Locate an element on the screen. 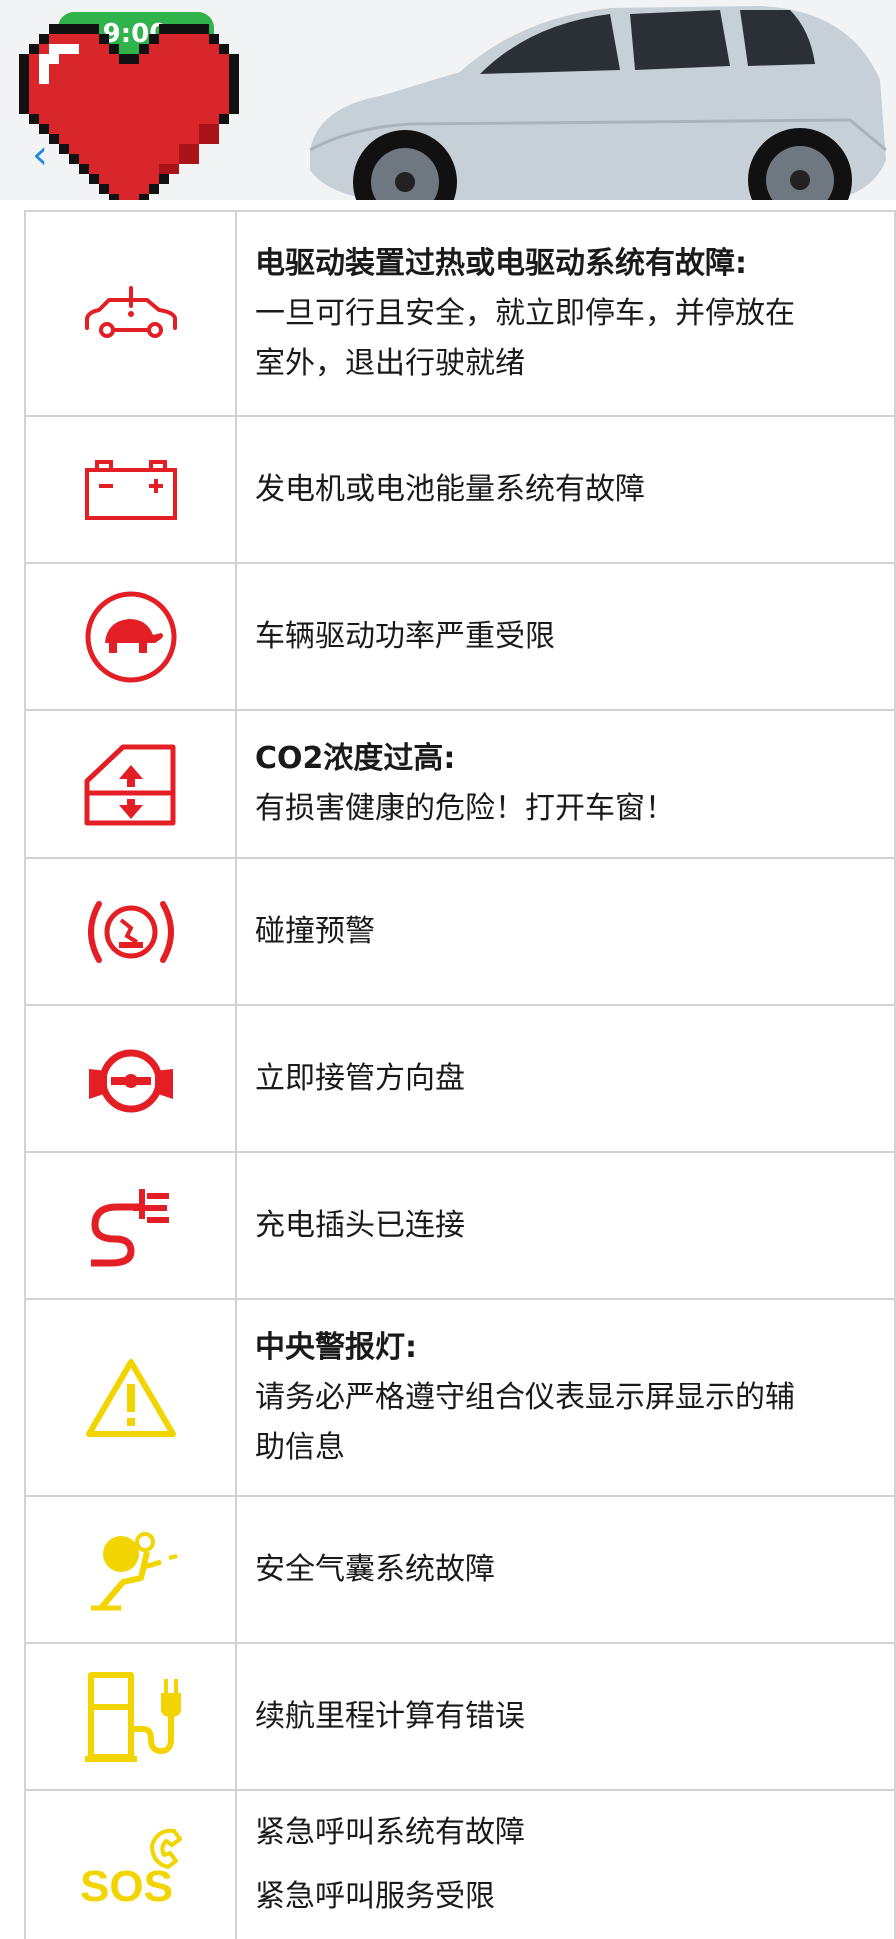 This screenshot has width=896, height=1939. item-title: CO2浓度过高: is located at coordinates (355, 758).